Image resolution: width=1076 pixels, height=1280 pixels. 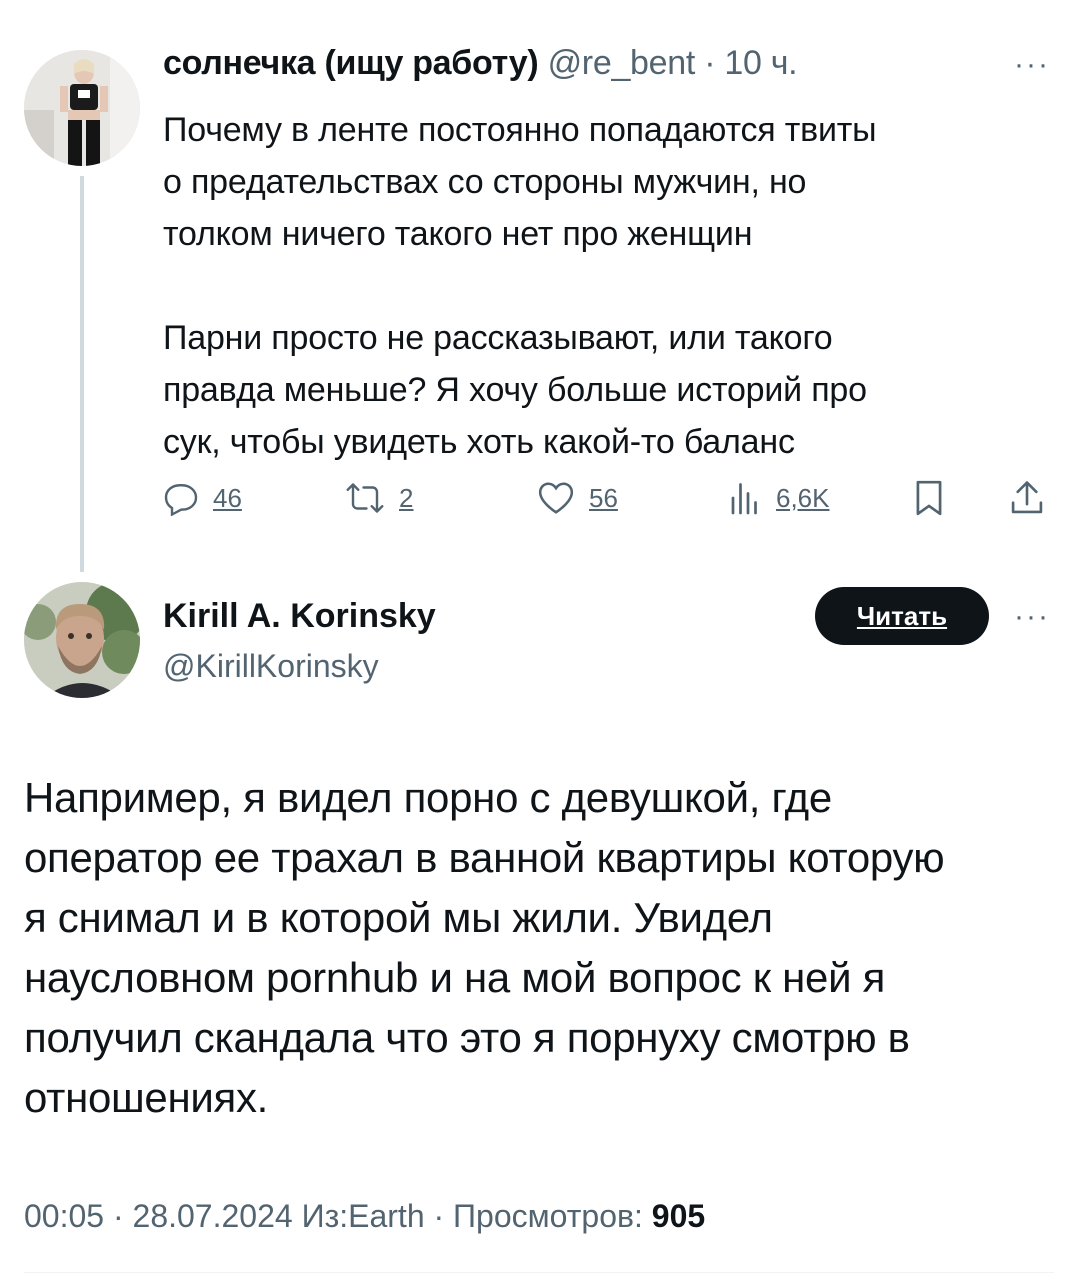 I want to click on tweet-2-views-count: 905, so click(x=678, y=1216).